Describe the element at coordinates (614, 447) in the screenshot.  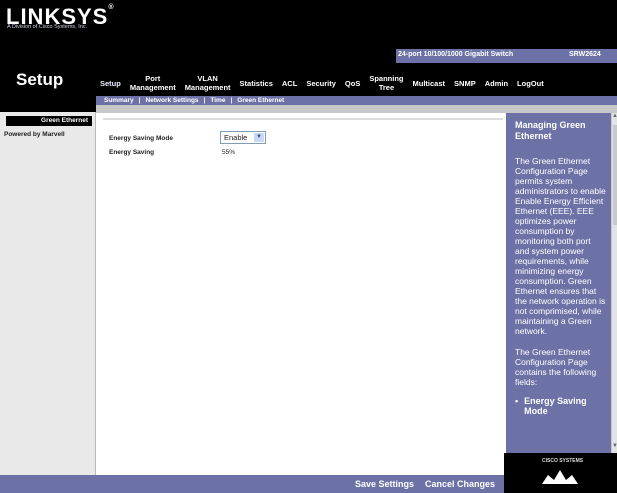
I see `scroll-down-icon: ▼` at that location.